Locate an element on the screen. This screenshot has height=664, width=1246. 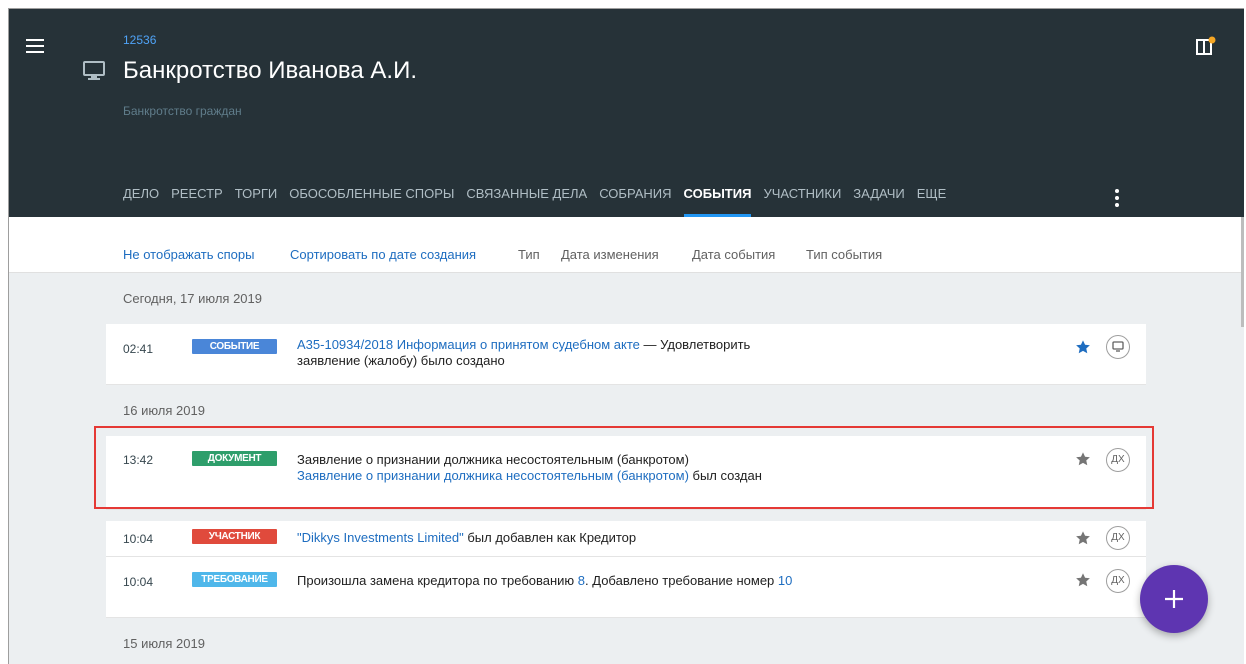
date-group-header: Сегодня, 17 июля 2019 is located at coordinates (193, 298).